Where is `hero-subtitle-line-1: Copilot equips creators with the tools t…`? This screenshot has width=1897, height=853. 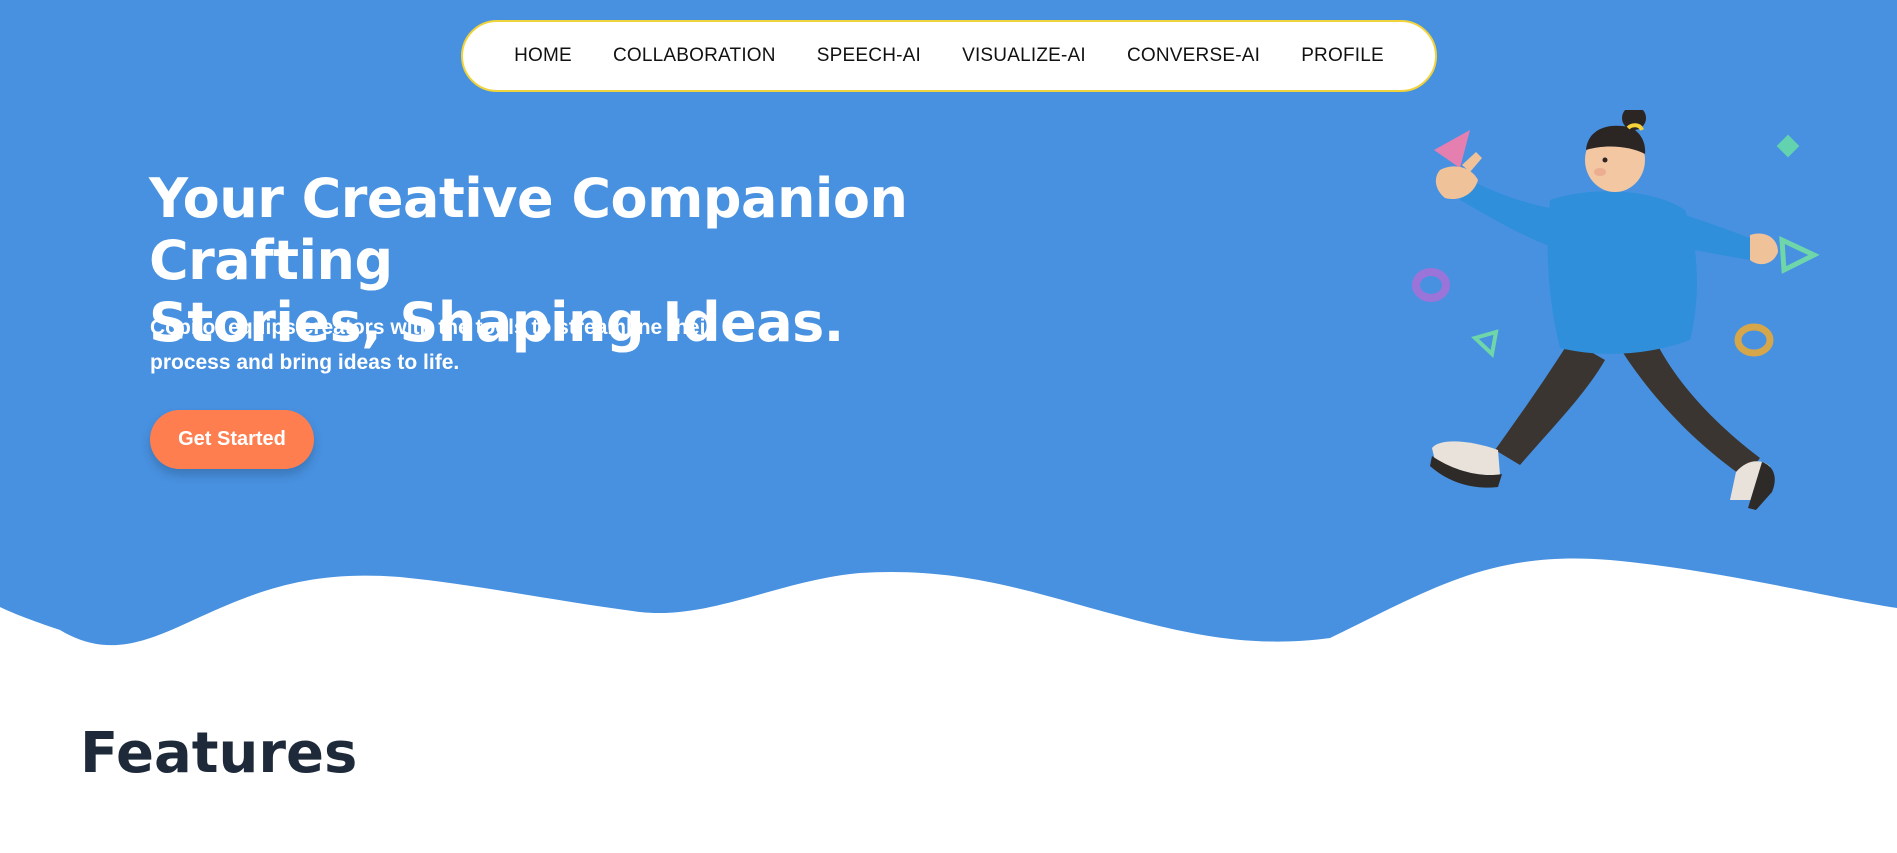 hero-subtitle-line-1: Copilot equips creators with the tools t… is located at coordinates (432, 327).